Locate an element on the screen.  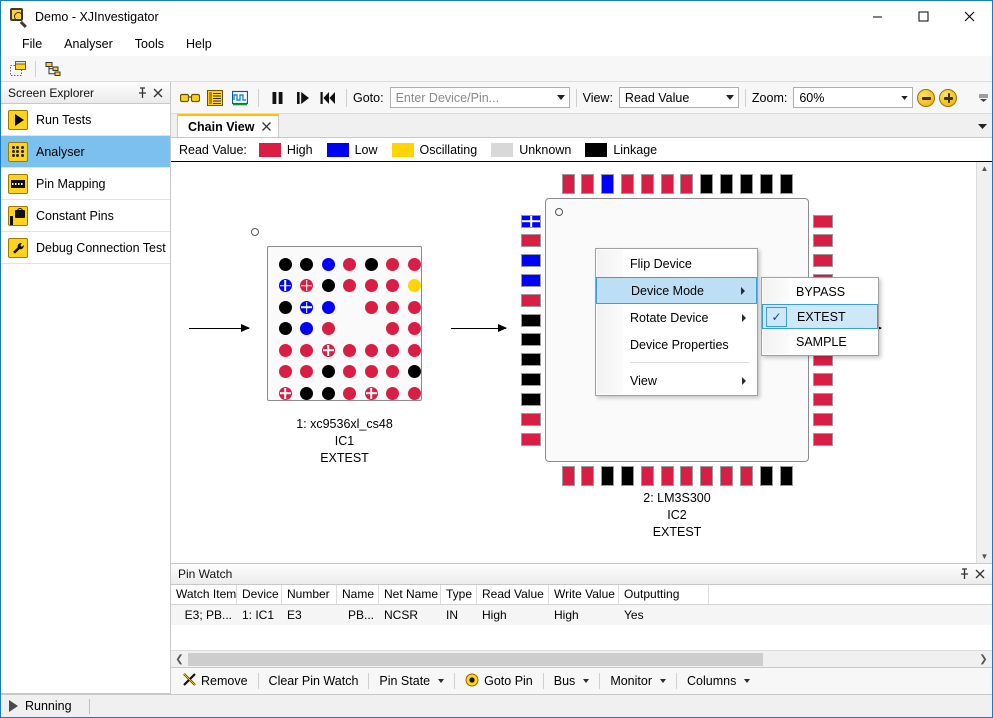
screen-explorer-icon is located at coordinates (18, 69).